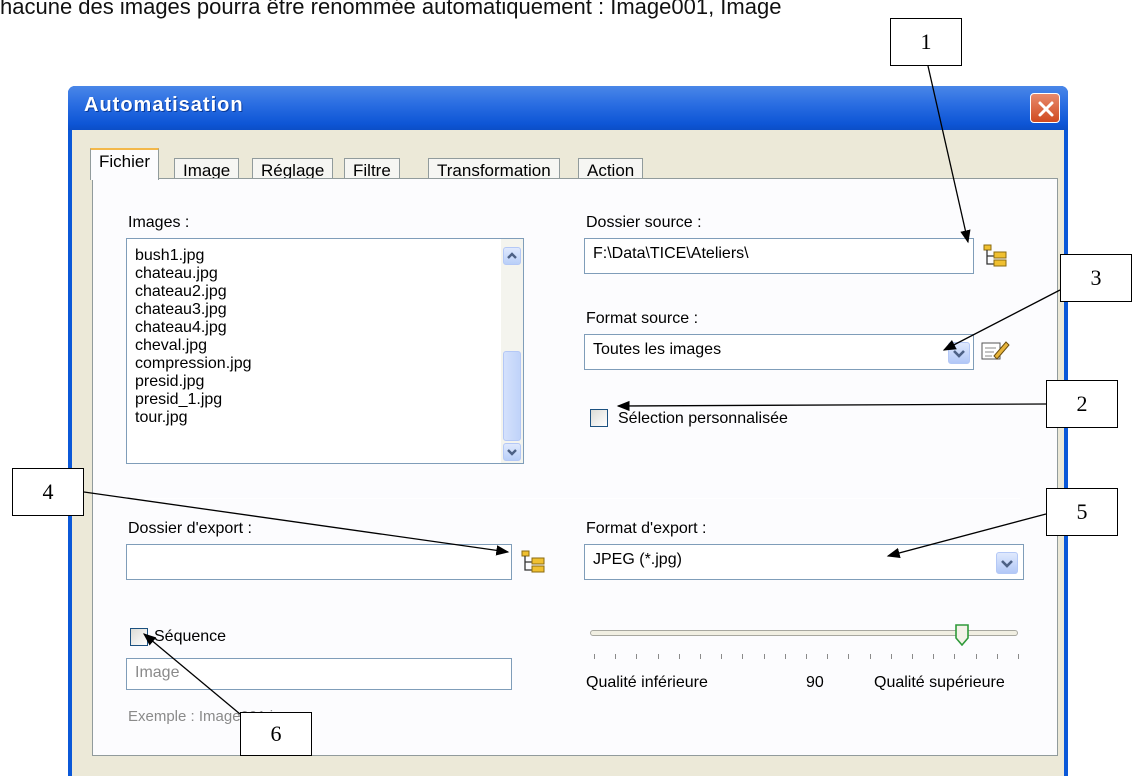 The image size is (1134, 776). Describe the element at coordinates (125, 164) in the screenshot. I see `tab-fichier: Fichier` at that location.